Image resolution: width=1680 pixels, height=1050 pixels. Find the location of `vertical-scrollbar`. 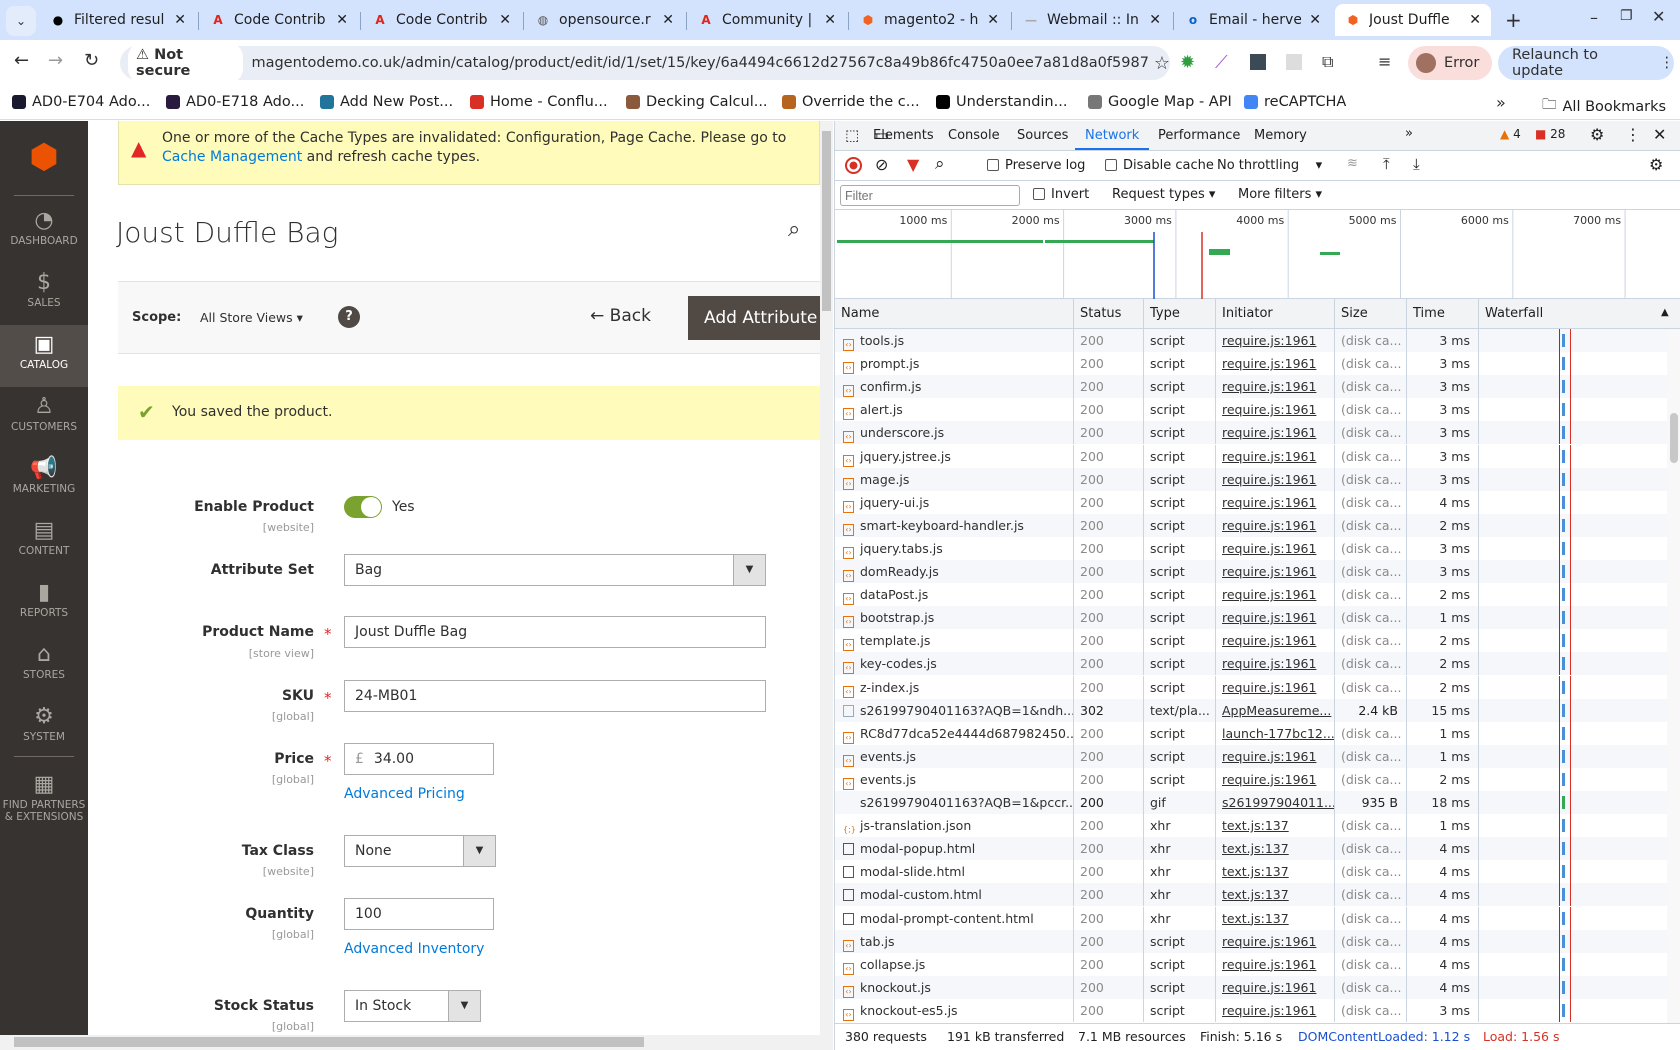

vertical-scrollbar is located at coordinates (826, 578).